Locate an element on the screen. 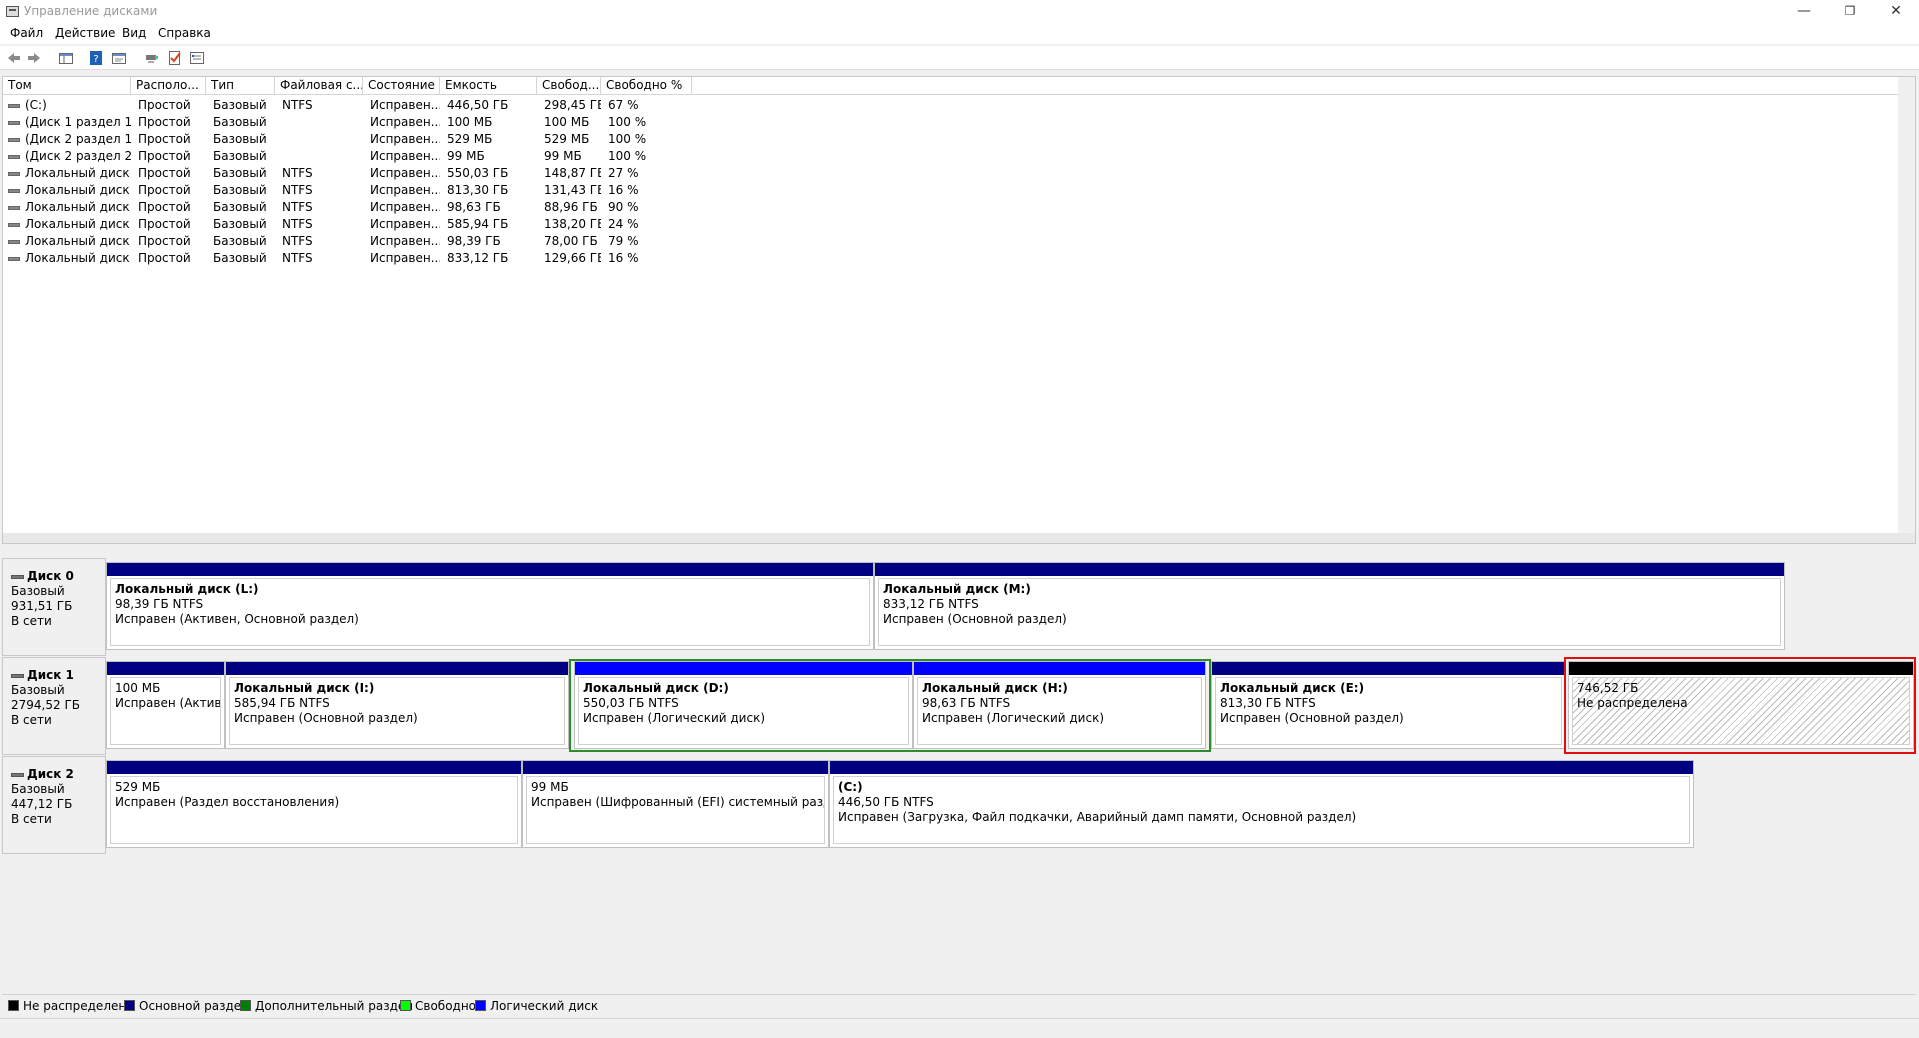  disk-management-app-icon is located at coordinates (12, 11).